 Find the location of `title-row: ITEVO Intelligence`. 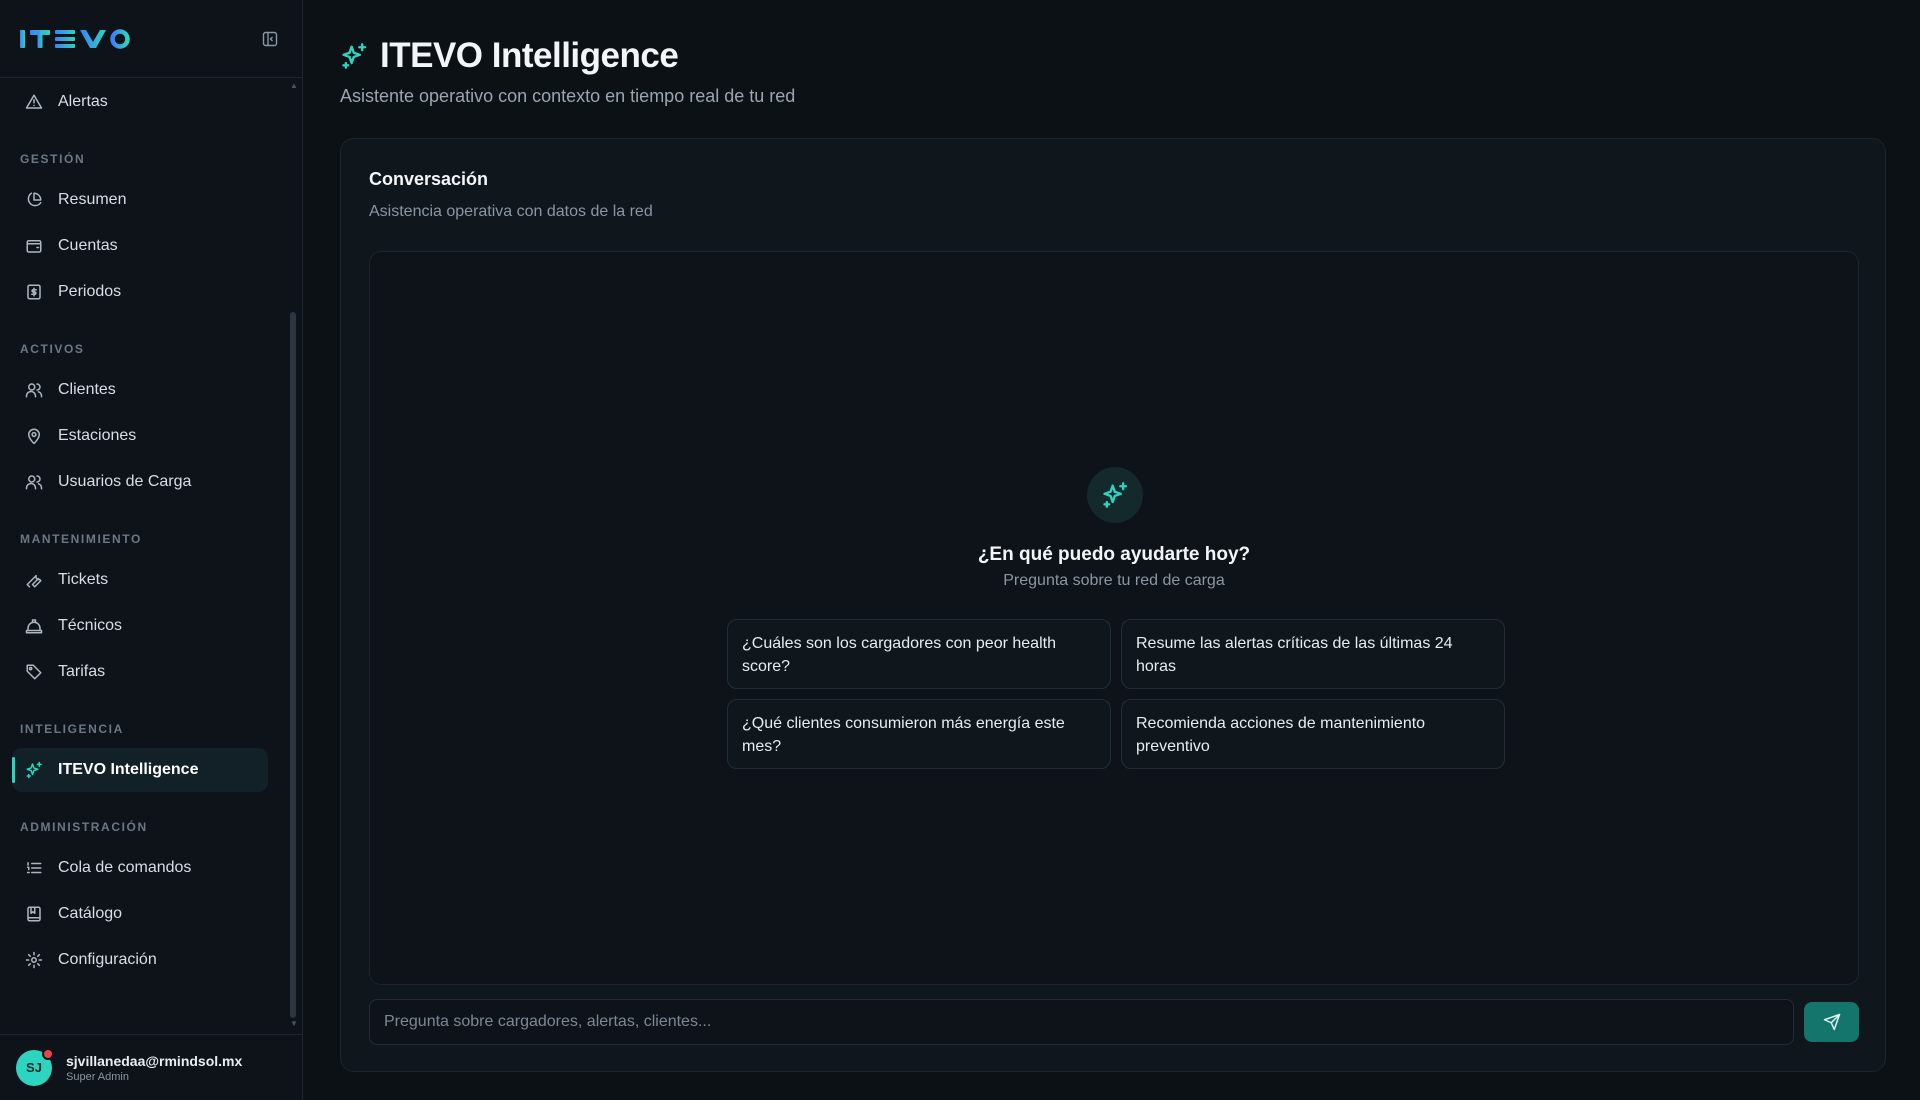

title-row: ITEVO Intelligence is located at coordinates (567, 56).